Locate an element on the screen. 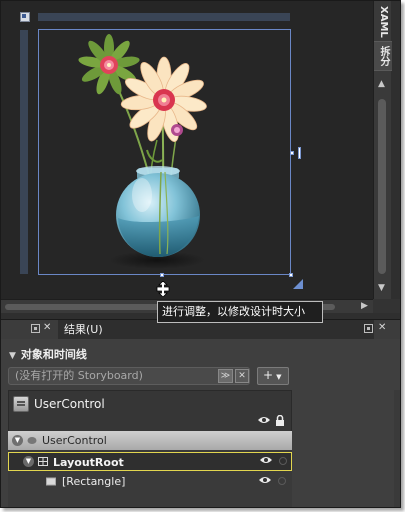 This screenshot has height=512, width=405. dropdown-arrow-icon: ▼ is located at coordinates (279, 377).